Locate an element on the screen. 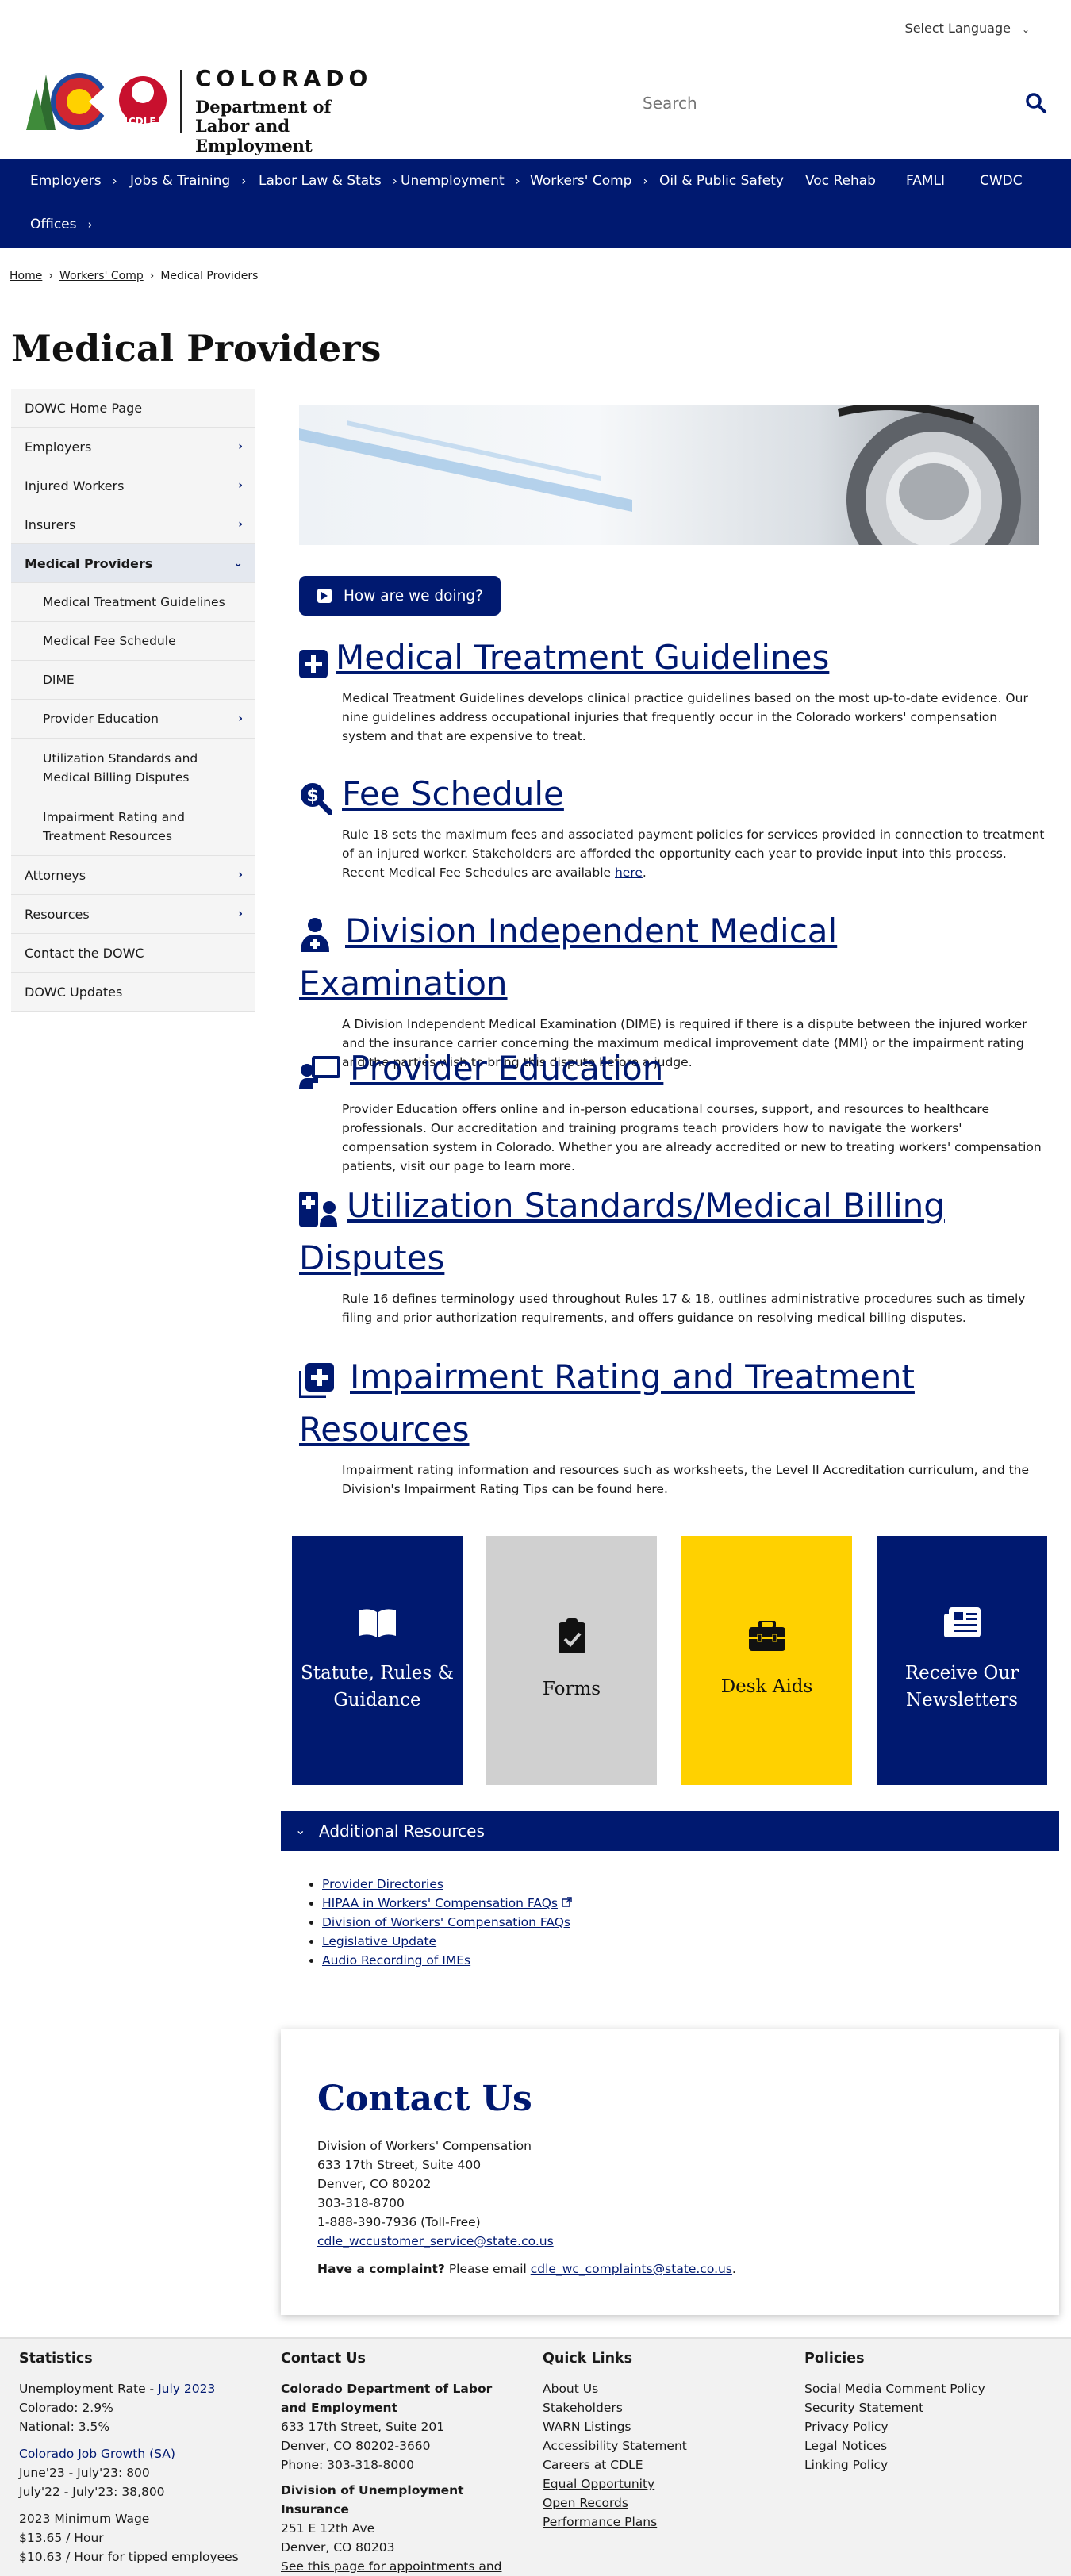 This screenshot has height=2576, width=1071. footer-link: Linking Policy is located at coordinates (923, 2464).